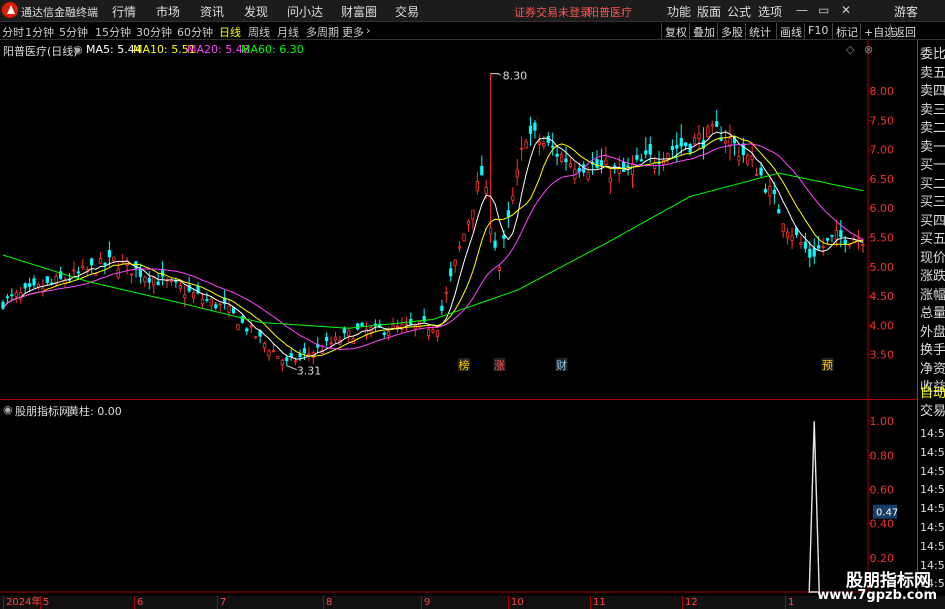 This screenshot has height=609, width=945. Describe the element at coordinates (305, 11) in the screenshot. I see `menu-ask-xiaoda: 问小达` at that location.